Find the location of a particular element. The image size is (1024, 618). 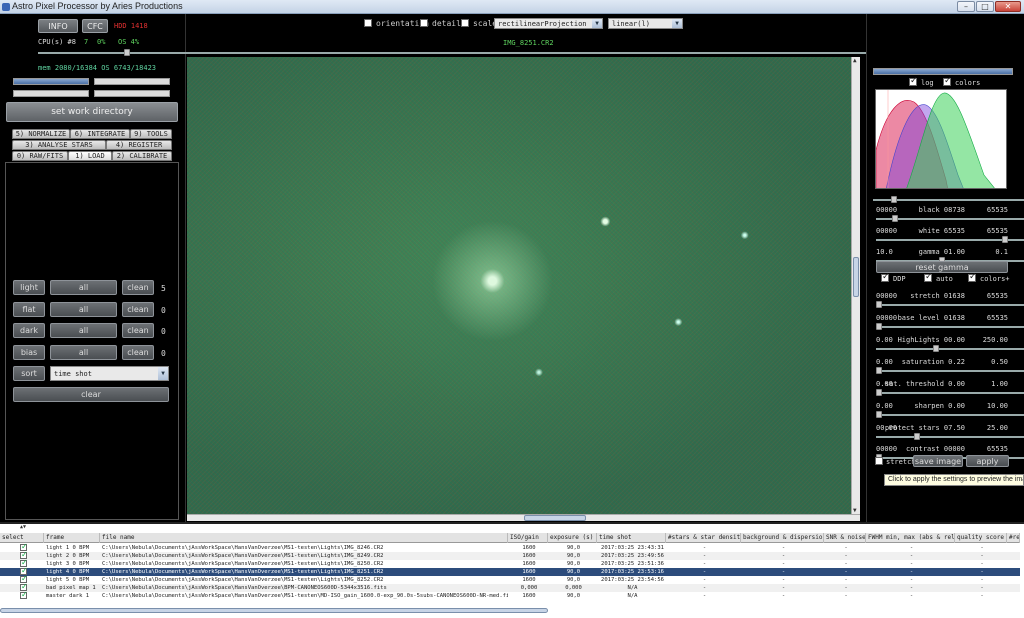

vertical-scrollbar: ▲ ▼ is located at coordinates (855, 285).